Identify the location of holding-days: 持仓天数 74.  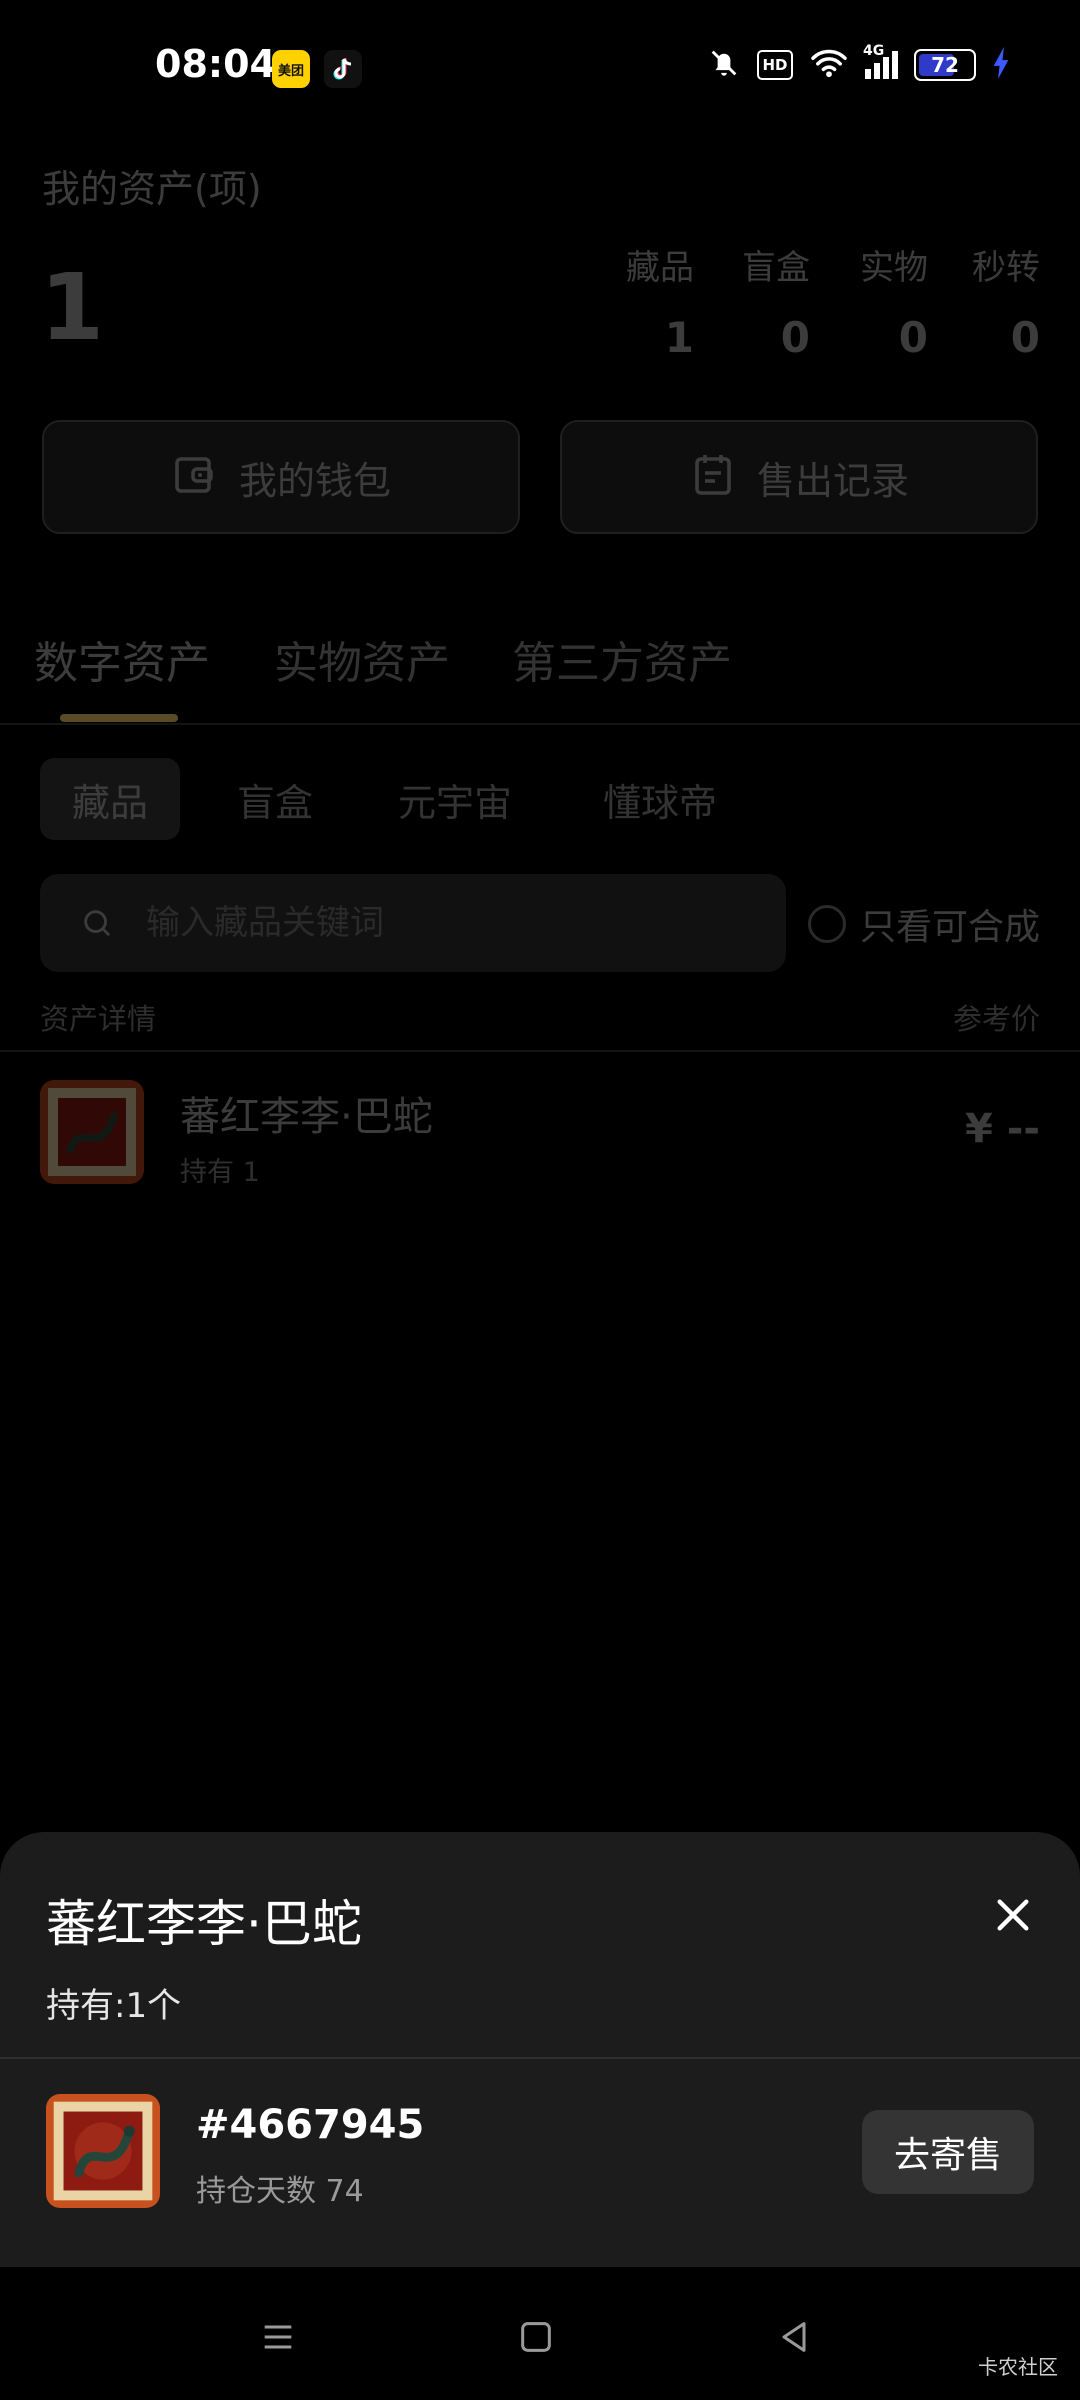
(280, 2191).